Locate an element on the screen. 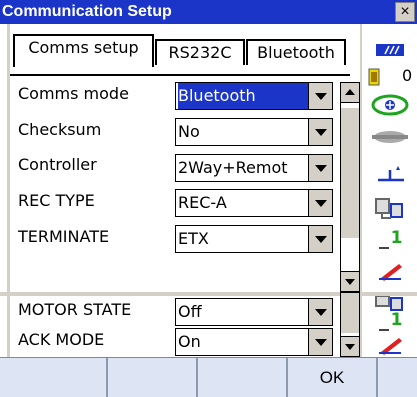 The height and width of the screenshot is (397, 417). tab-bluetooth: Bluetooth is located at coordinates (296, 52).